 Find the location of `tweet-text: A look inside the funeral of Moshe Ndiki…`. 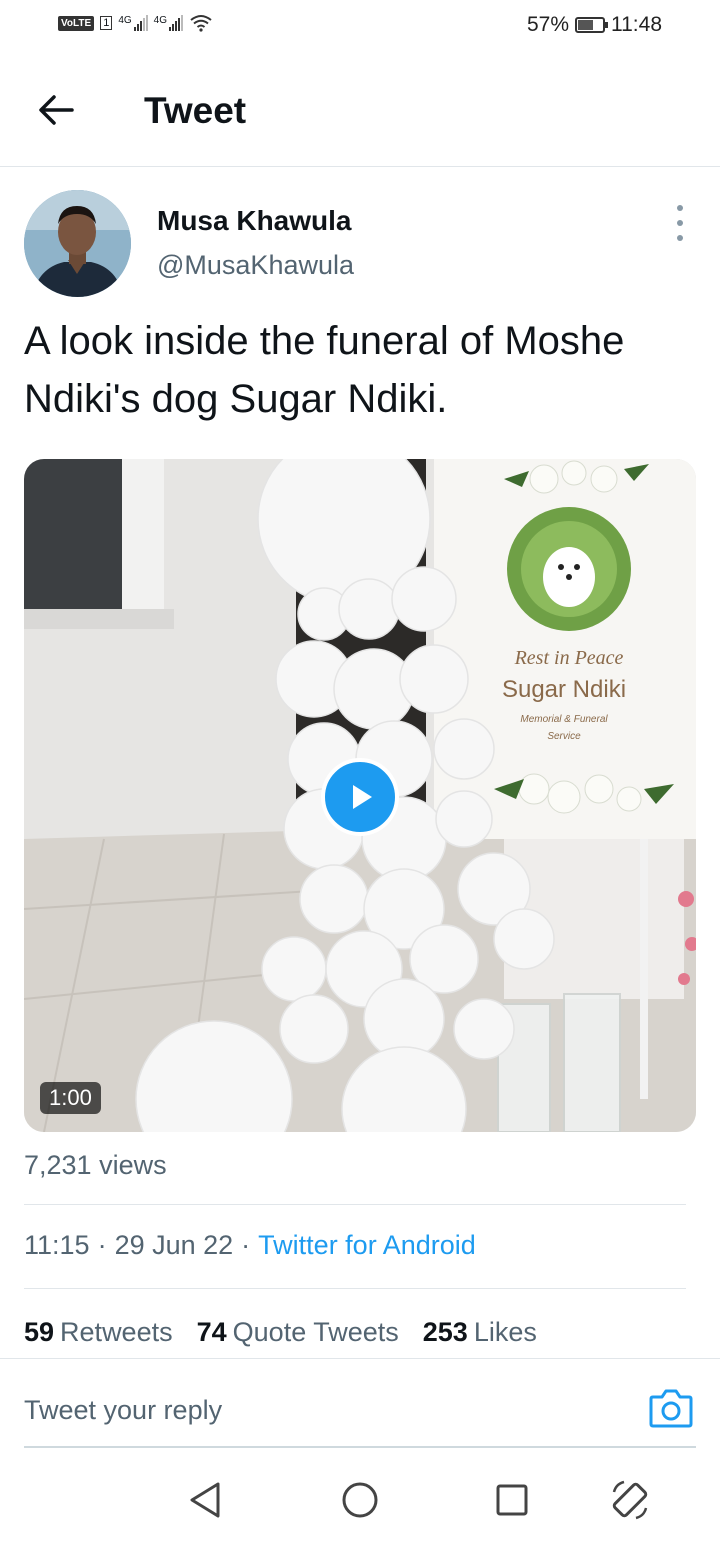

tweet-text: A look inside the funeral of Moshe Ndiki… is located at coordinates (324, 370).